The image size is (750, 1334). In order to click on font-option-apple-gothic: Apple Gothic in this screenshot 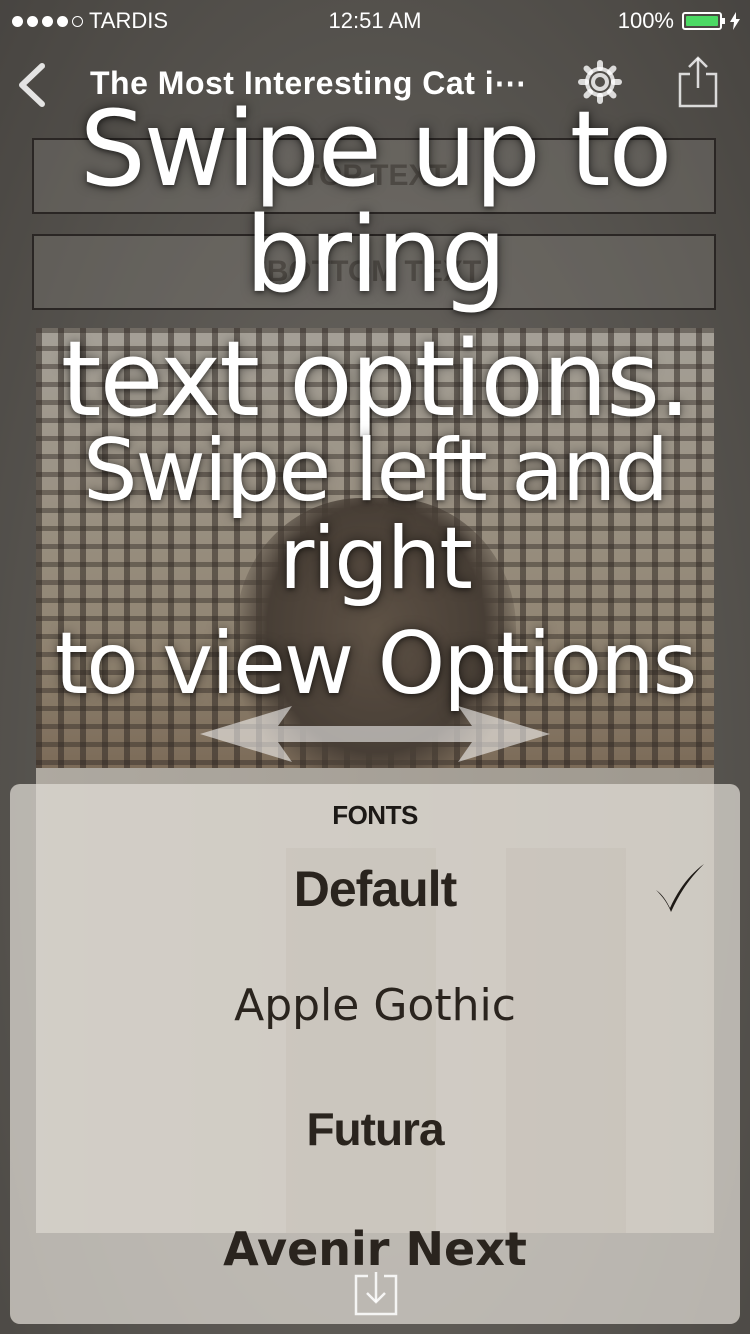, I will do `click(375, 1005)`.